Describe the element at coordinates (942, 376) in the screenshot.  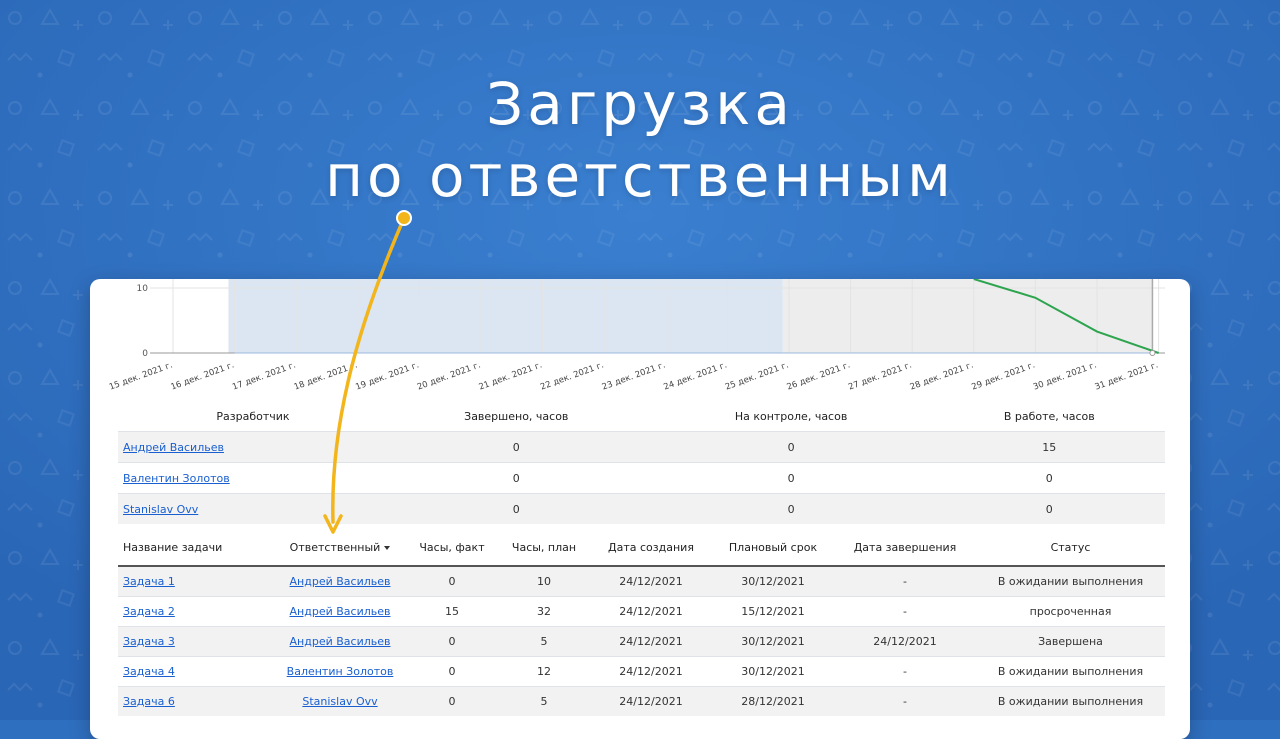
I see `chart-x-tick-label: 28 дек. 2021 г.` at that location.